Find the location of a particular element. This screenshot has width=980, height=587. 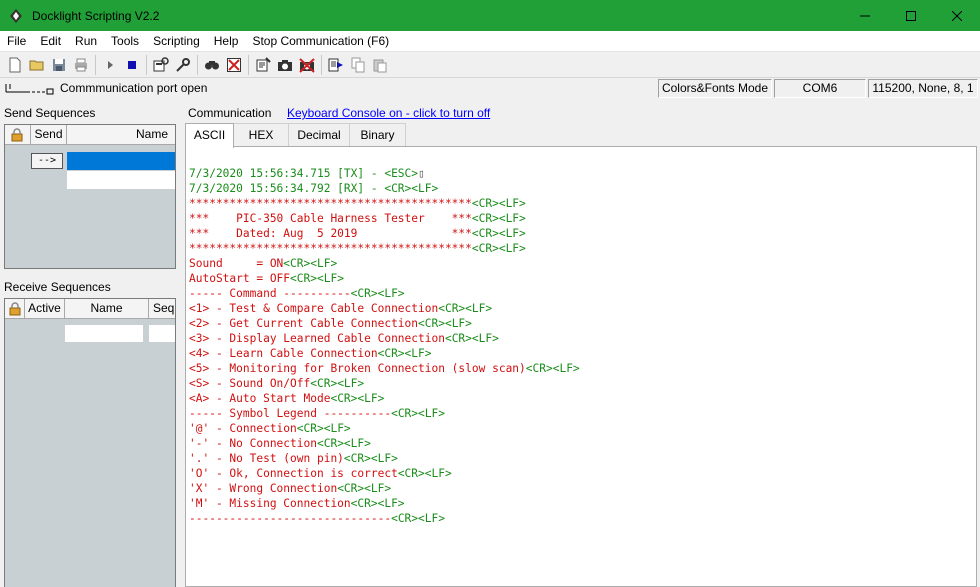

edit-script-icon is located at coordinates (263, 63).